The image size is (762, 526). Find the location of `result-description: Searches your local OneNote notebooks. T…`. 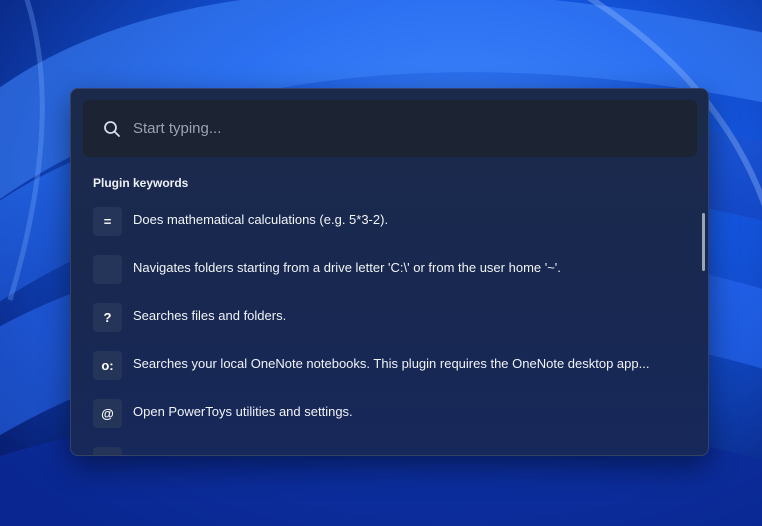

result-description: Searches your local OneNote notebooks. T… is located at coordinates (391, 363).